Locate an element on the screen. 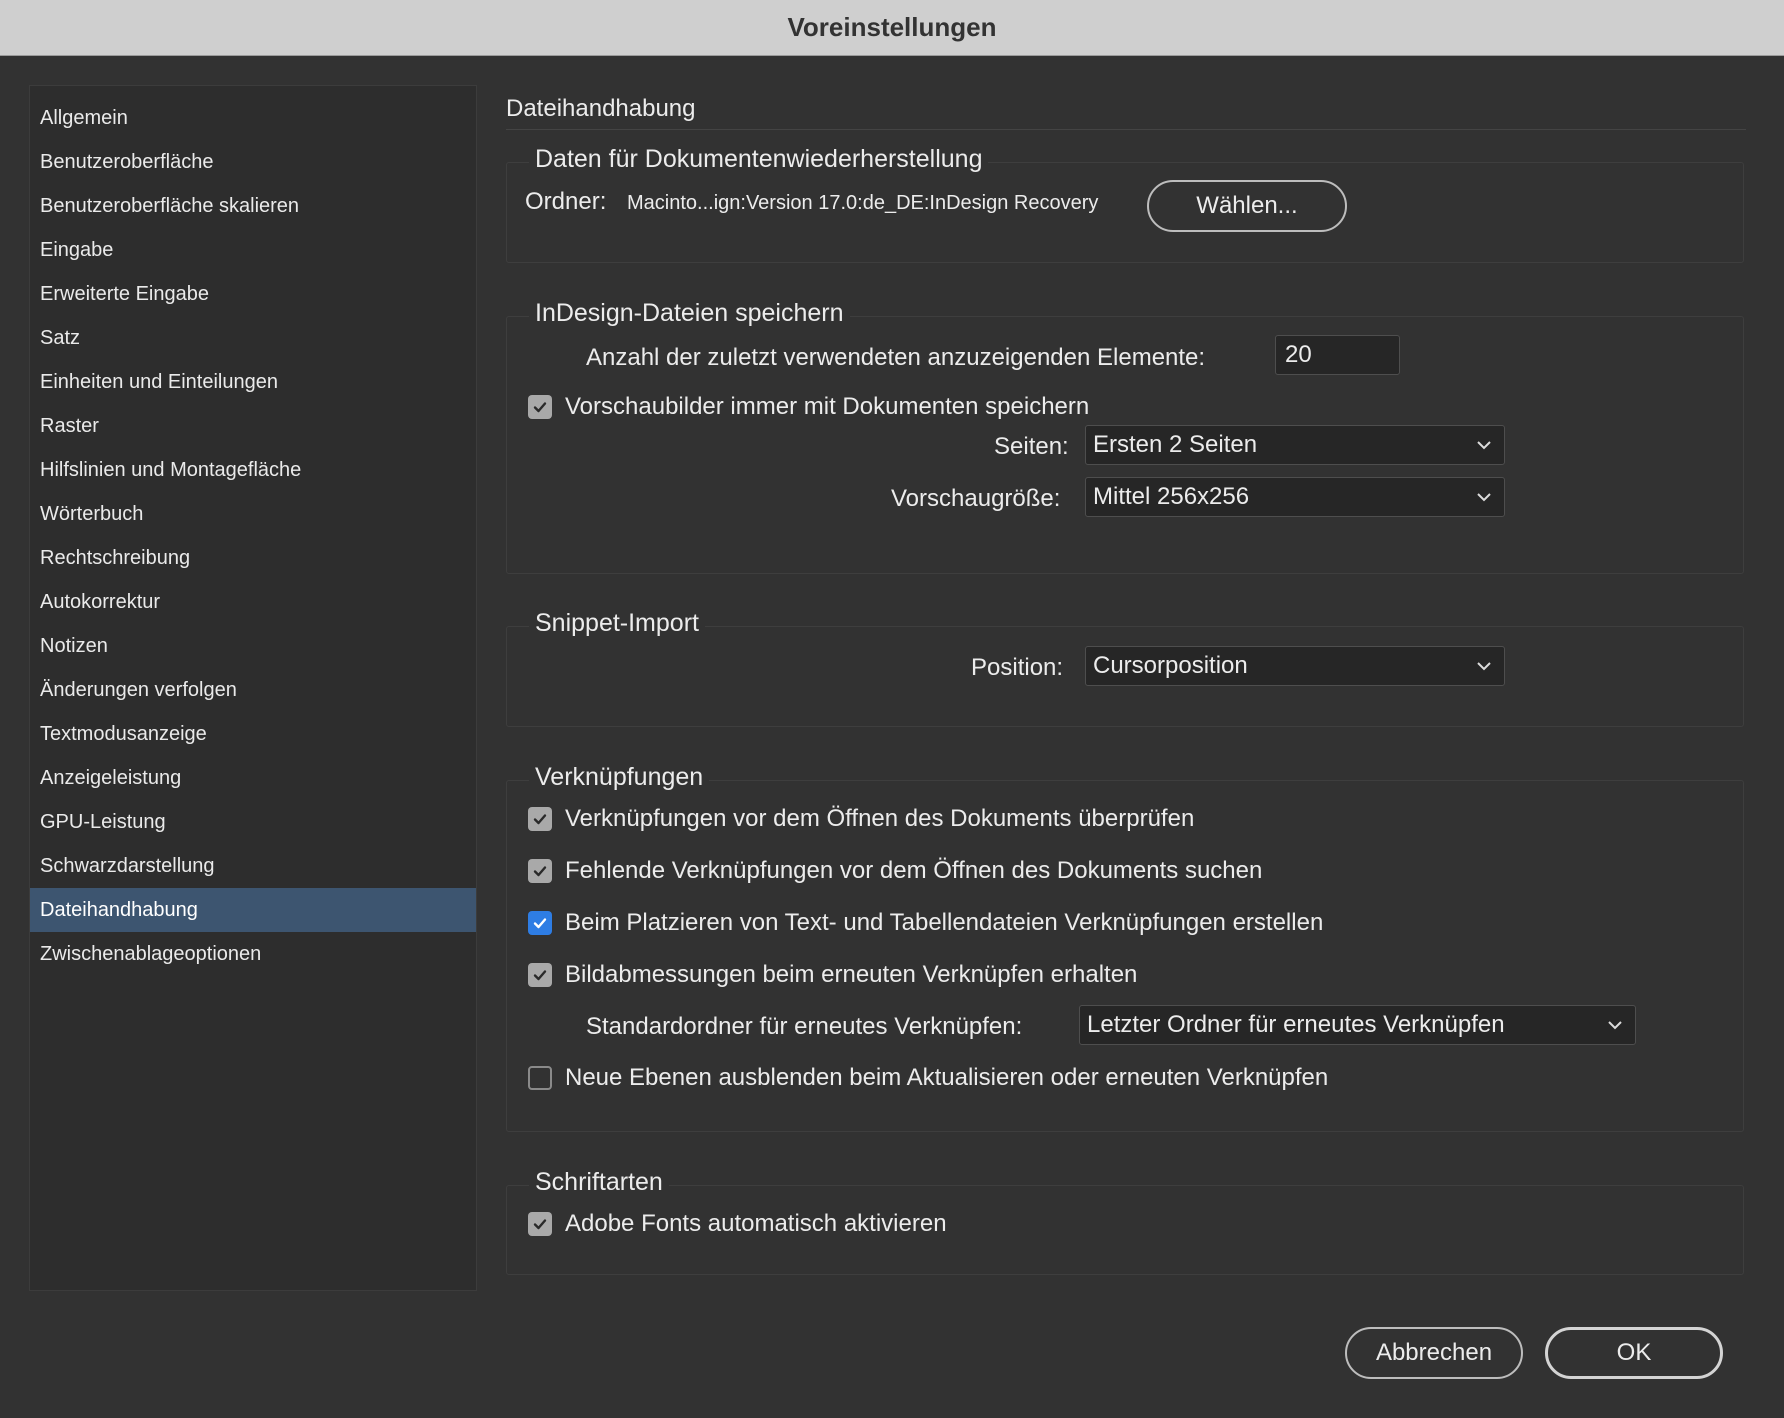 The width and height of the screenshot is (1784, 1418). auto-activate-fonts-row: Adobe Fonts automatisch aktivieren is located at coordinates (737, 1224).